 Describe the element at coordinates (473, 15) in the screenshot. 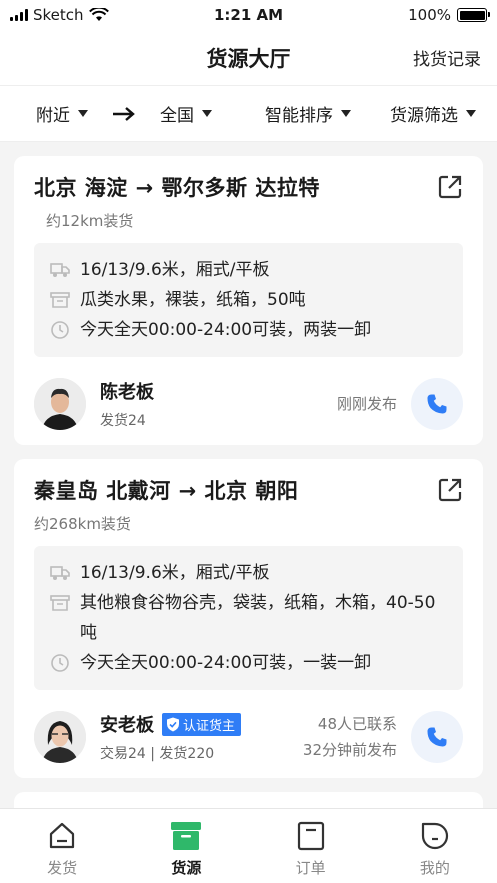

I see `battery-icon` at that location.